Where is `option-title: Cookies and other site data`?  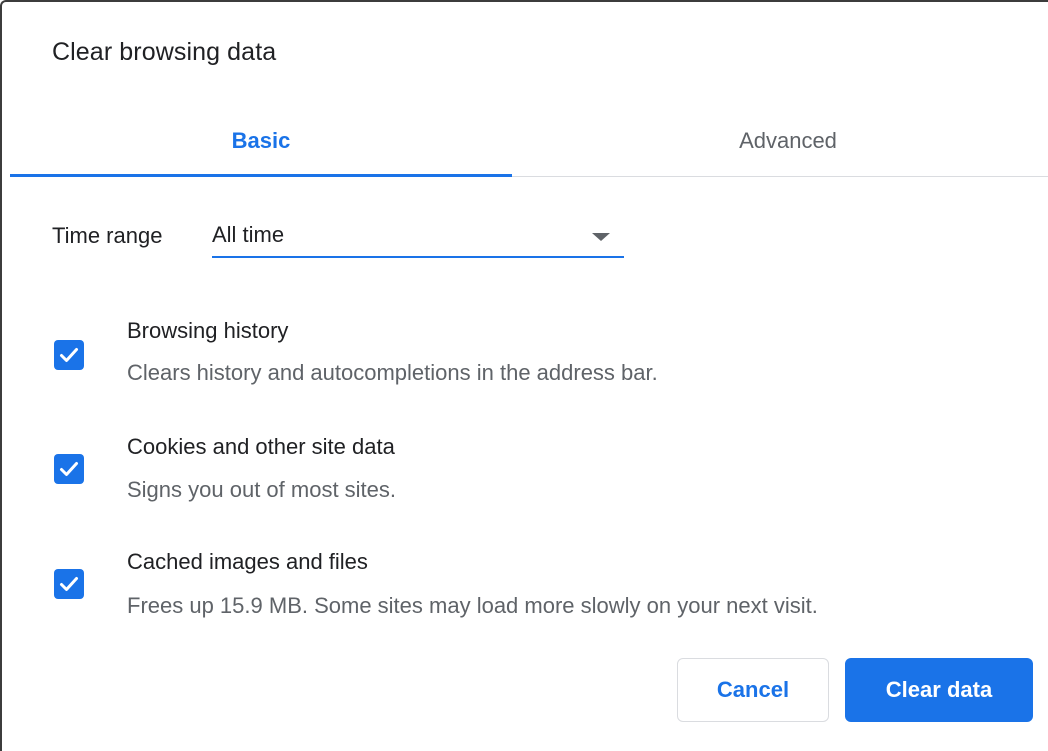
option-title: Cookies and other site data is located at coordinates (261, 446).